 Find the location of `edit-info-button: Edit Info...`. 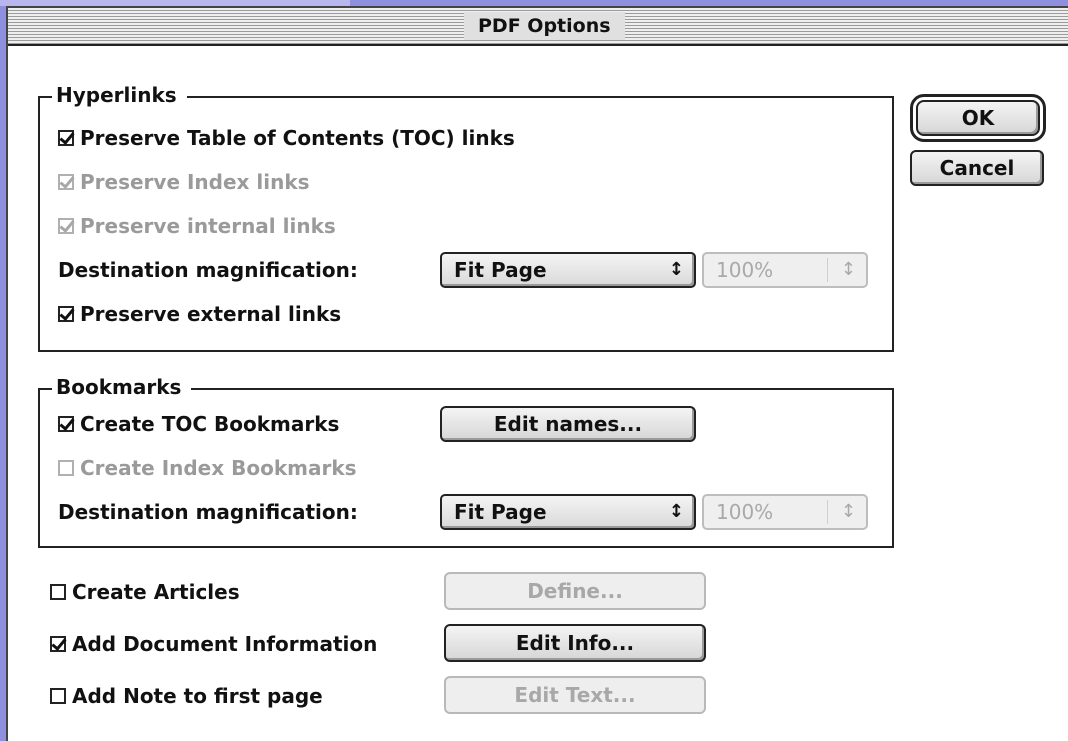

edit-info-button: Edit Info... is located at coordinates (575, 643).